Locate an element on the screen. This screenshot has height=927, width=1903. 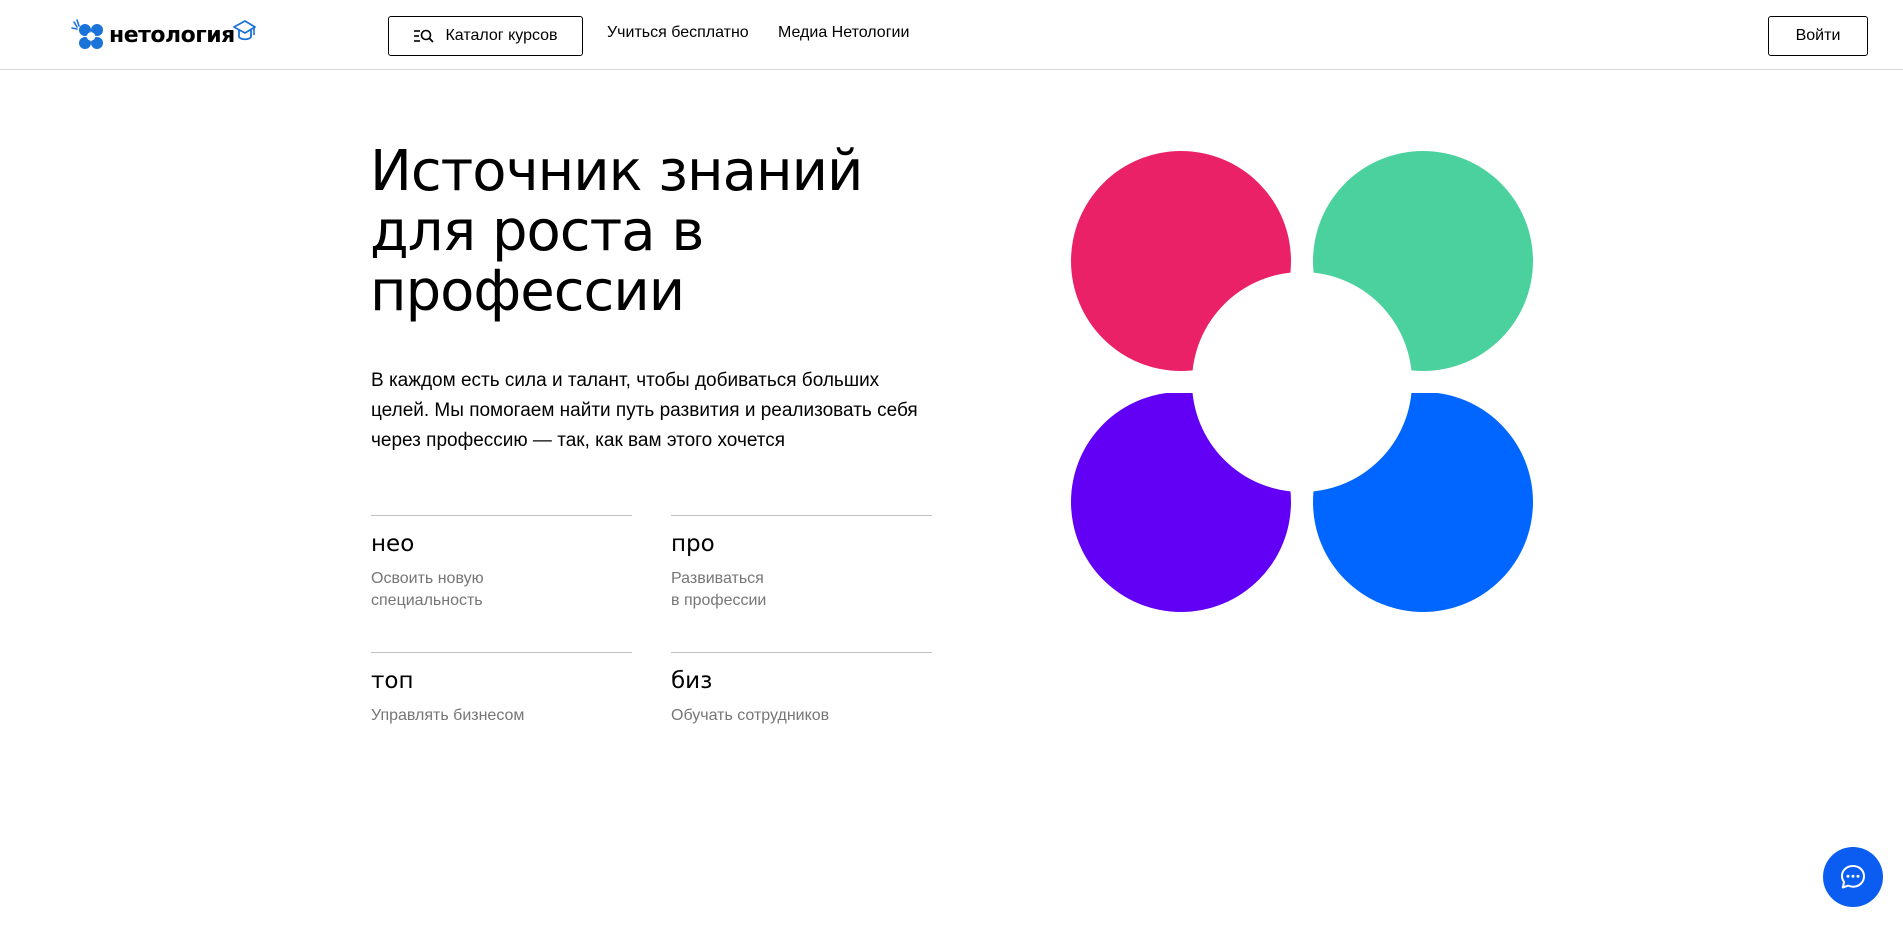
catalog-label: Каталог курсов is located at coordinates (501, 35).